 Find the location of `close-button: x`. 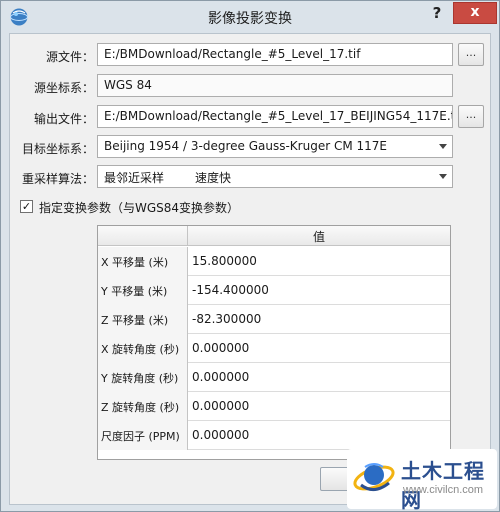

close-button: x is located at coordinates (475, 13).